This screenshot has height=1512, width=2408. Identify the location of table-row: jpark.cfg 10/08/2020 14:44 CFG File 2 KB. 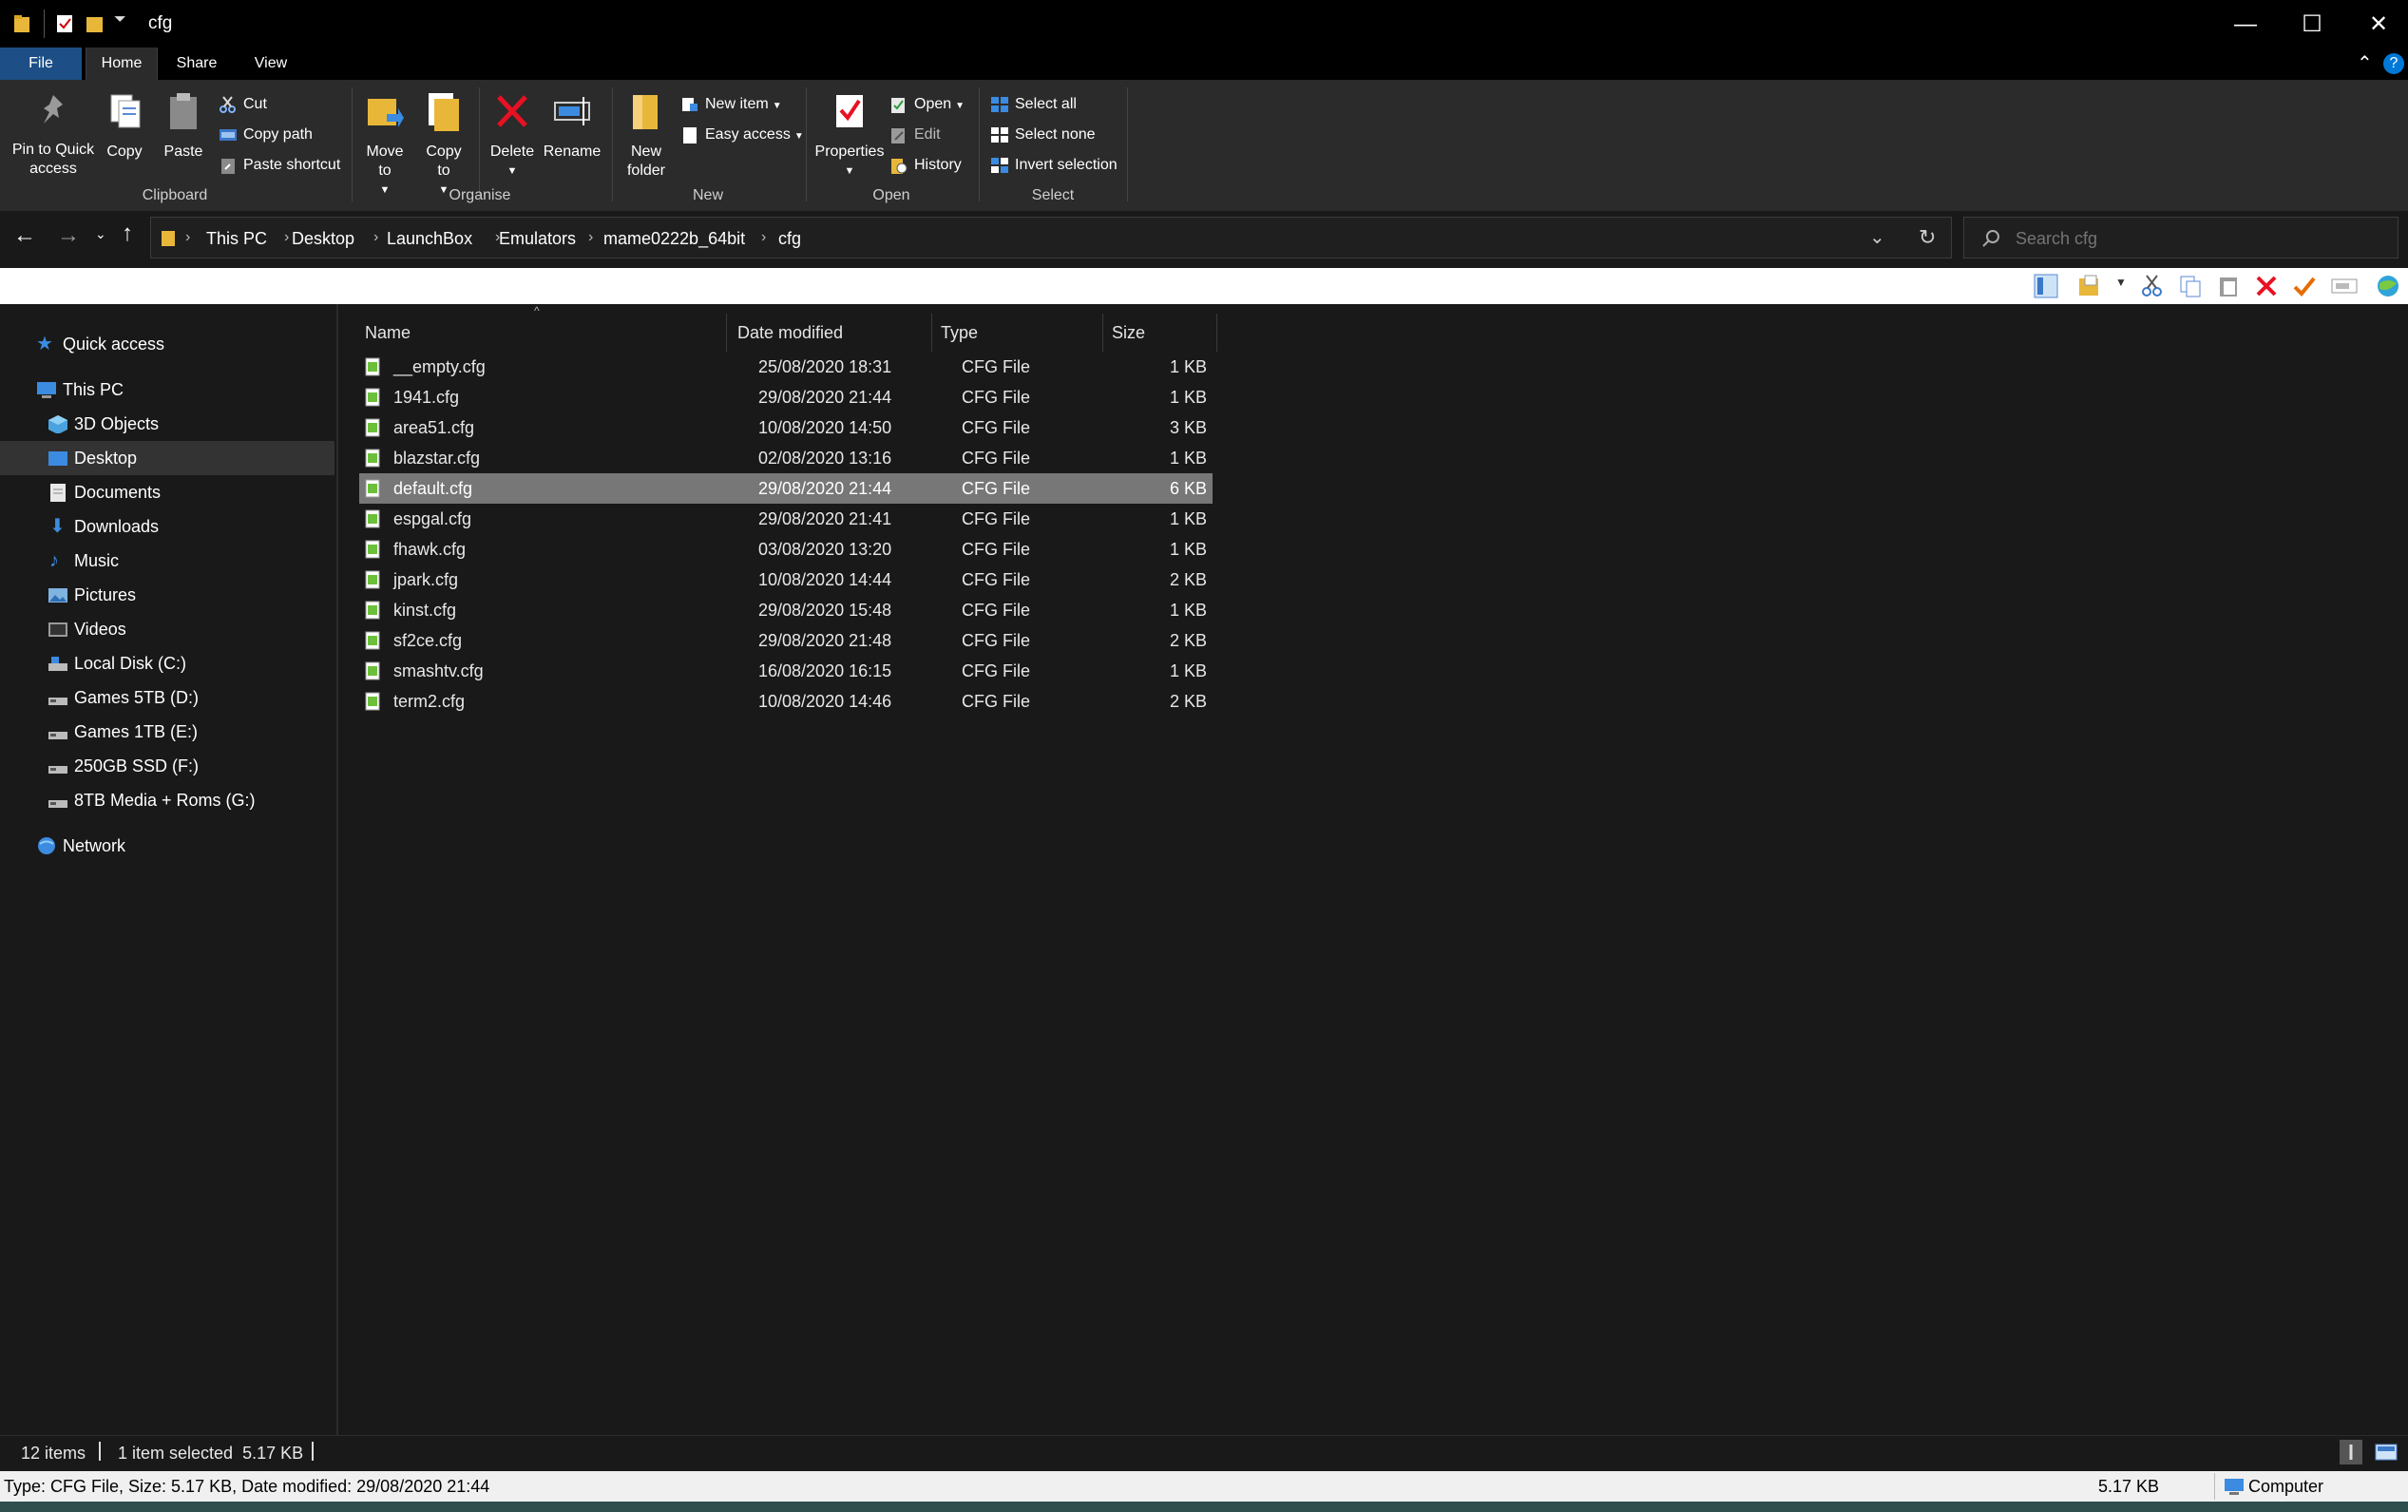
(786, 580).